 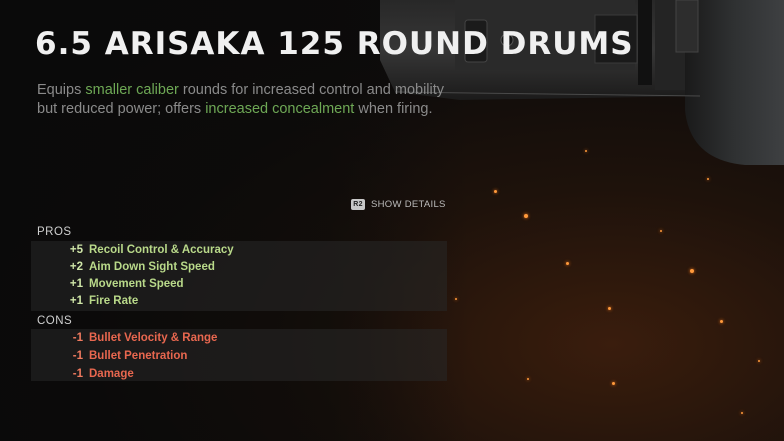 I want to click on stat-label: Fire Rate, so click(x=114, y=300).